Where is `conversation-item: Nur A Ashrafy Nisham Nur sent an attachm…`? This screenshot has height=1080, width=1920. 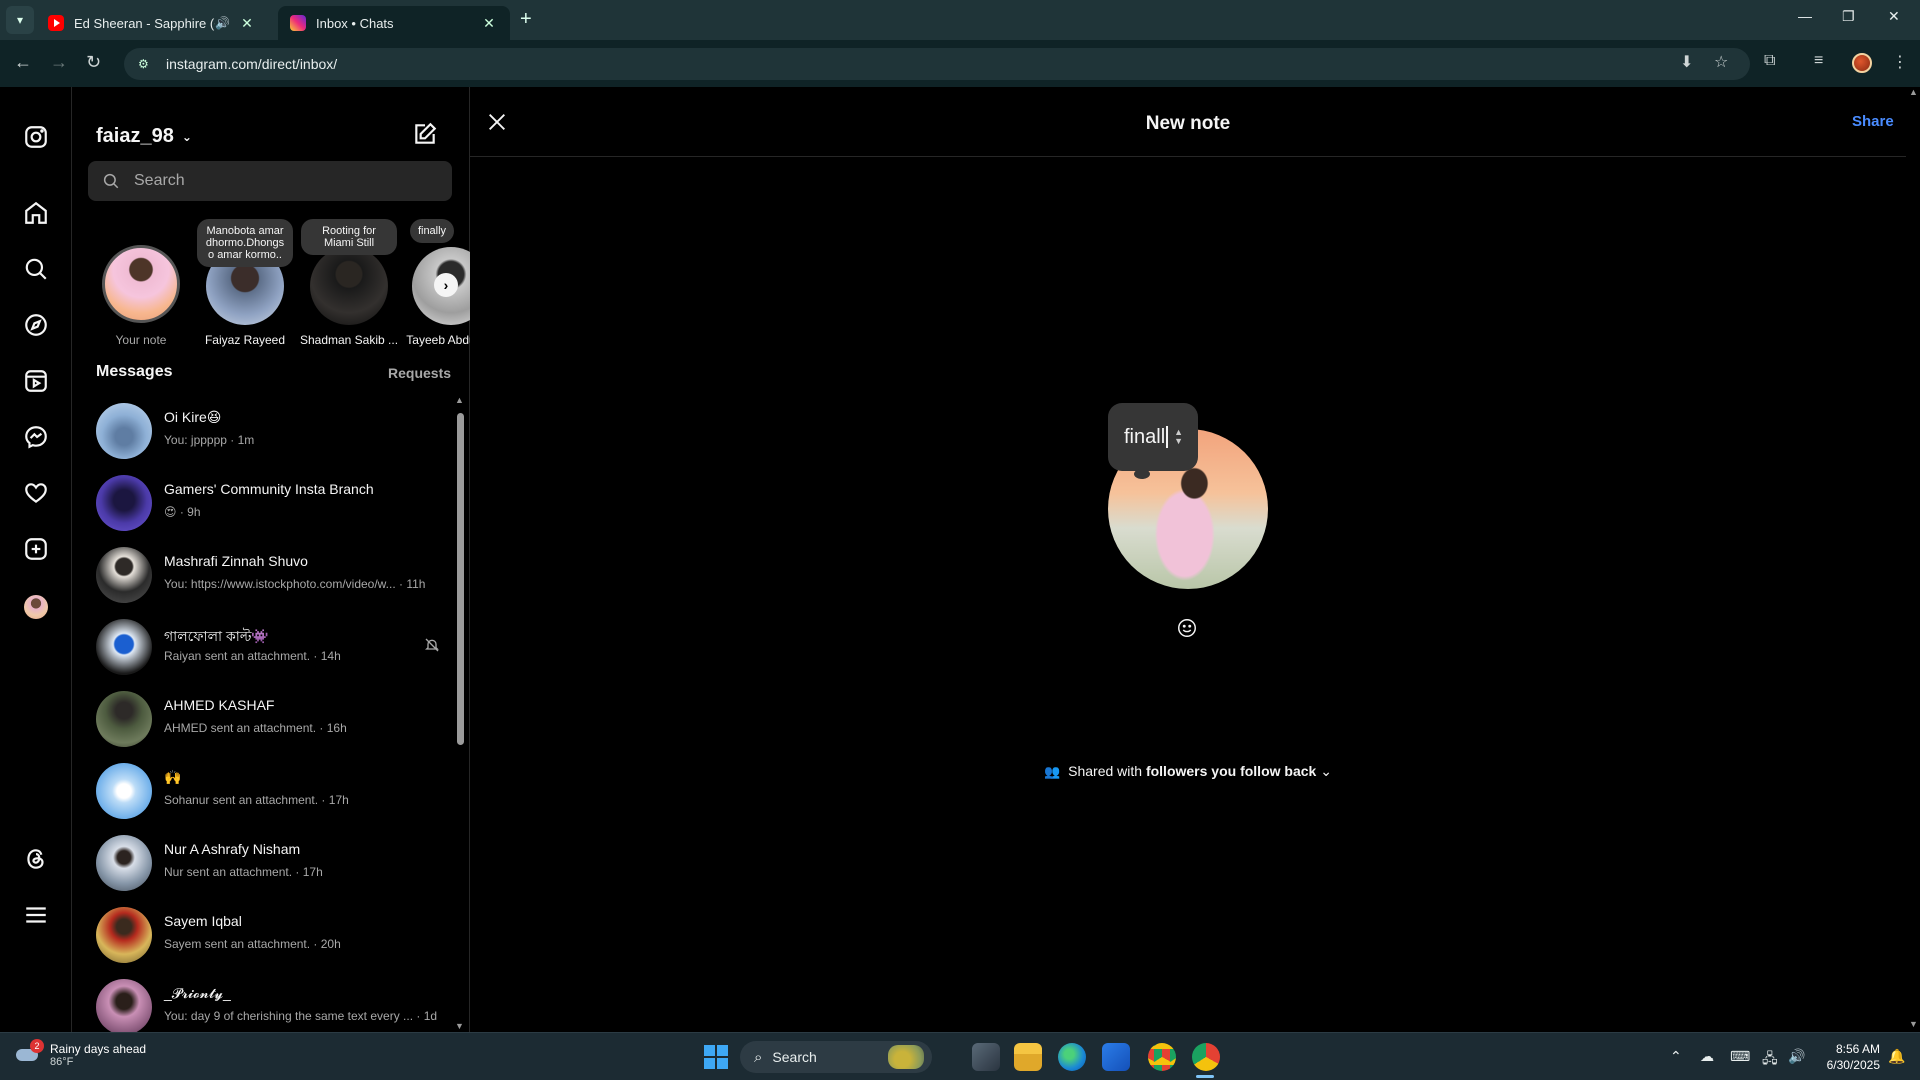
conversation-item: Nur A Ashrafy Nisham Nur sent an attachm… is located at coordinates (262, 863).